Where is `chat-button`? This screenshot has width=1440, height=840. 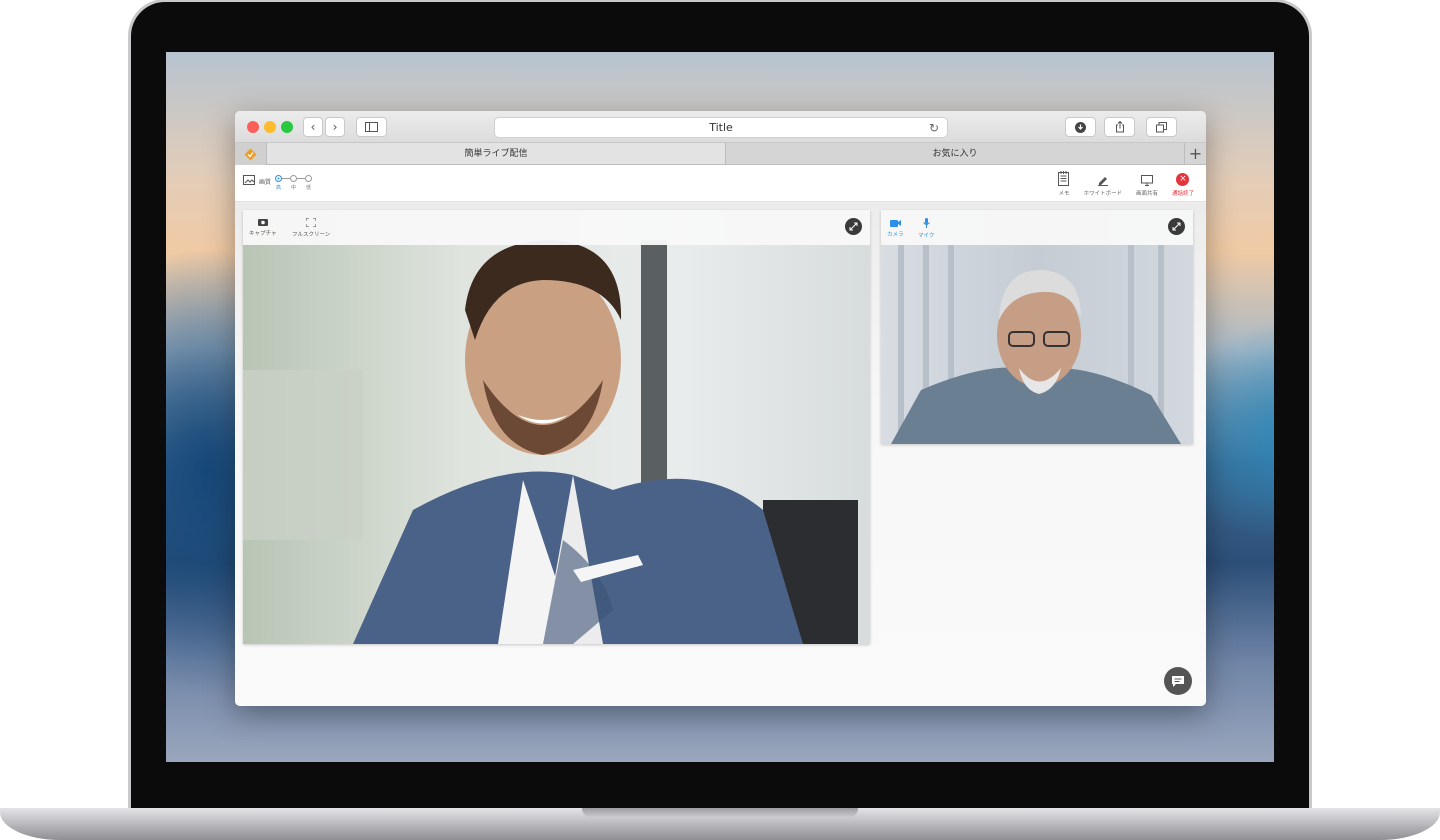 chat-button is located at coordinates (1178, 681).